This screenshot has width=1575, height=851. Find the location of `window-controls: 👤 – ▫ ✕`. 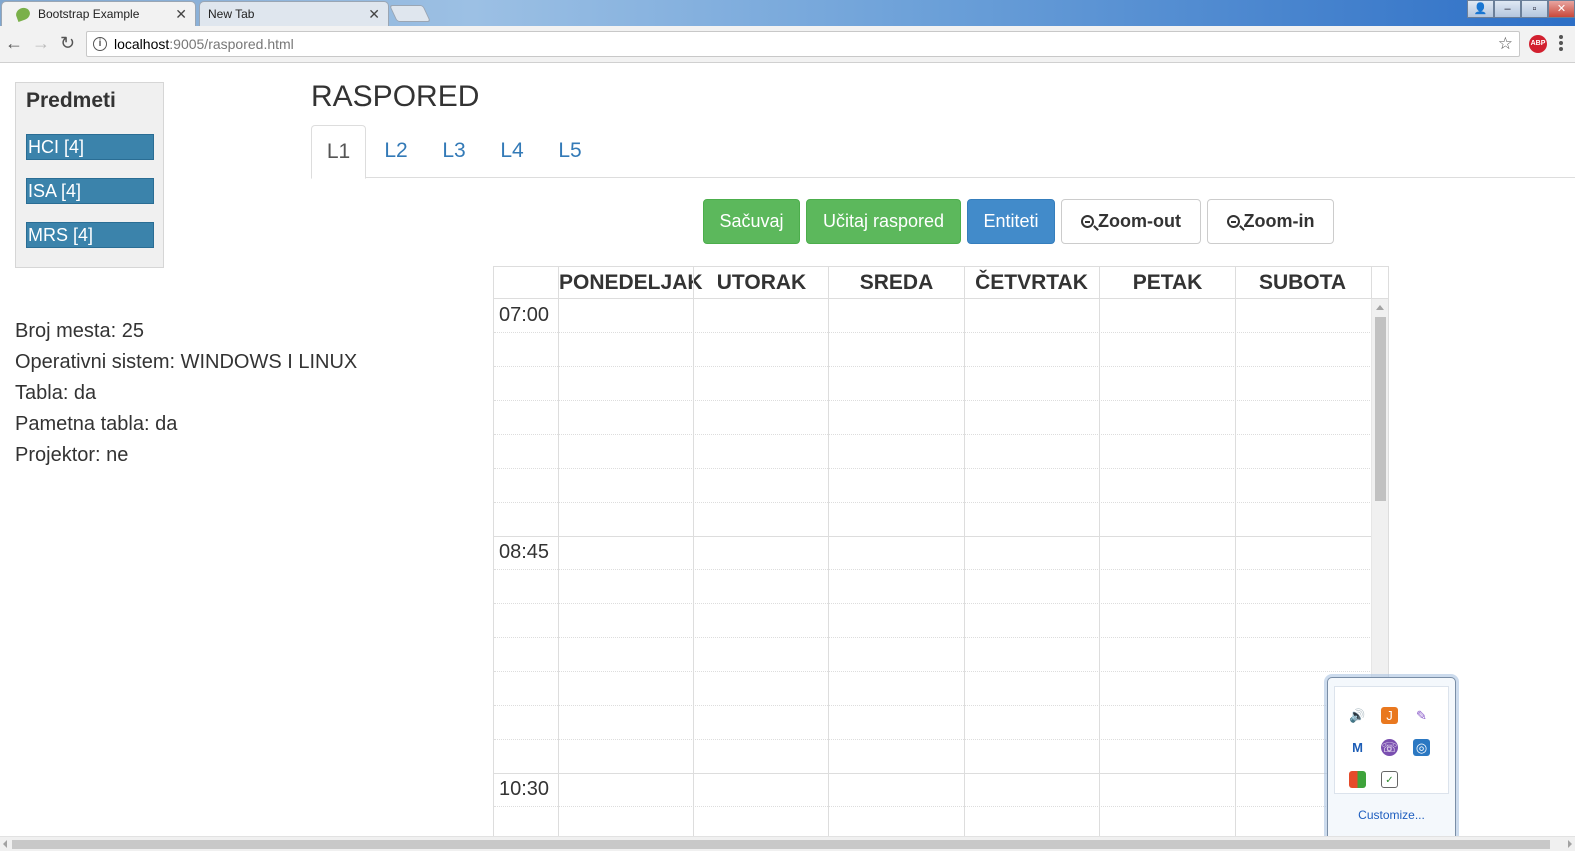

window-controls: 👤 – ▫ ✕ is located at coordinates (1521, 9).